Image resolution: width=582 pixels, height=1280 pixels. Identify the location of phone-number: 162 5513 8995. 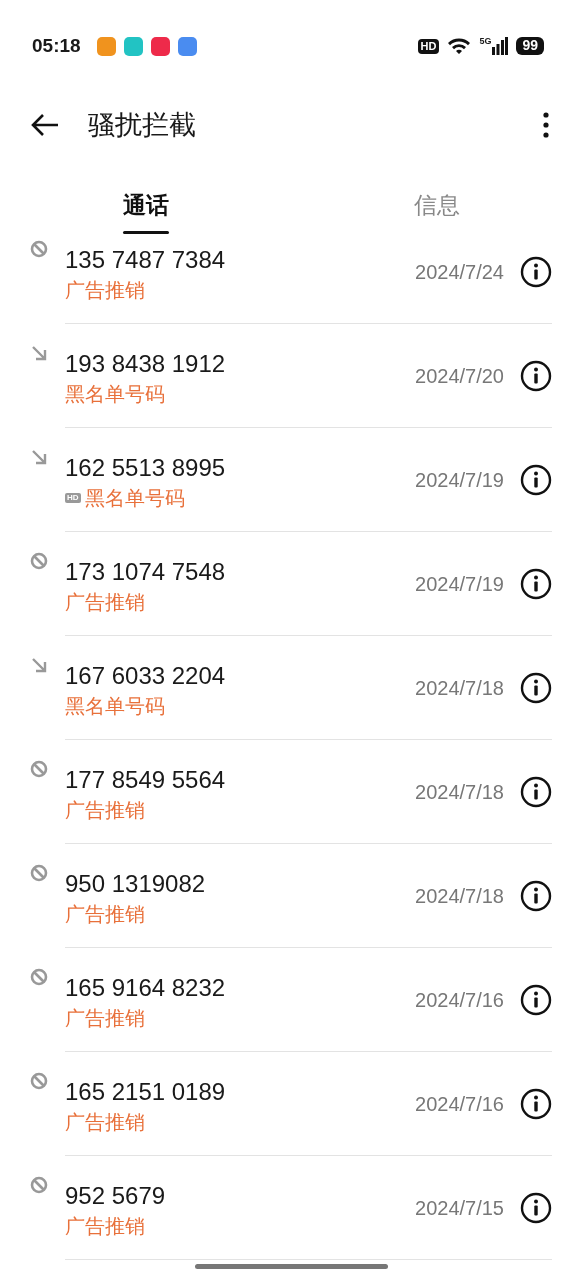
(145, 467).